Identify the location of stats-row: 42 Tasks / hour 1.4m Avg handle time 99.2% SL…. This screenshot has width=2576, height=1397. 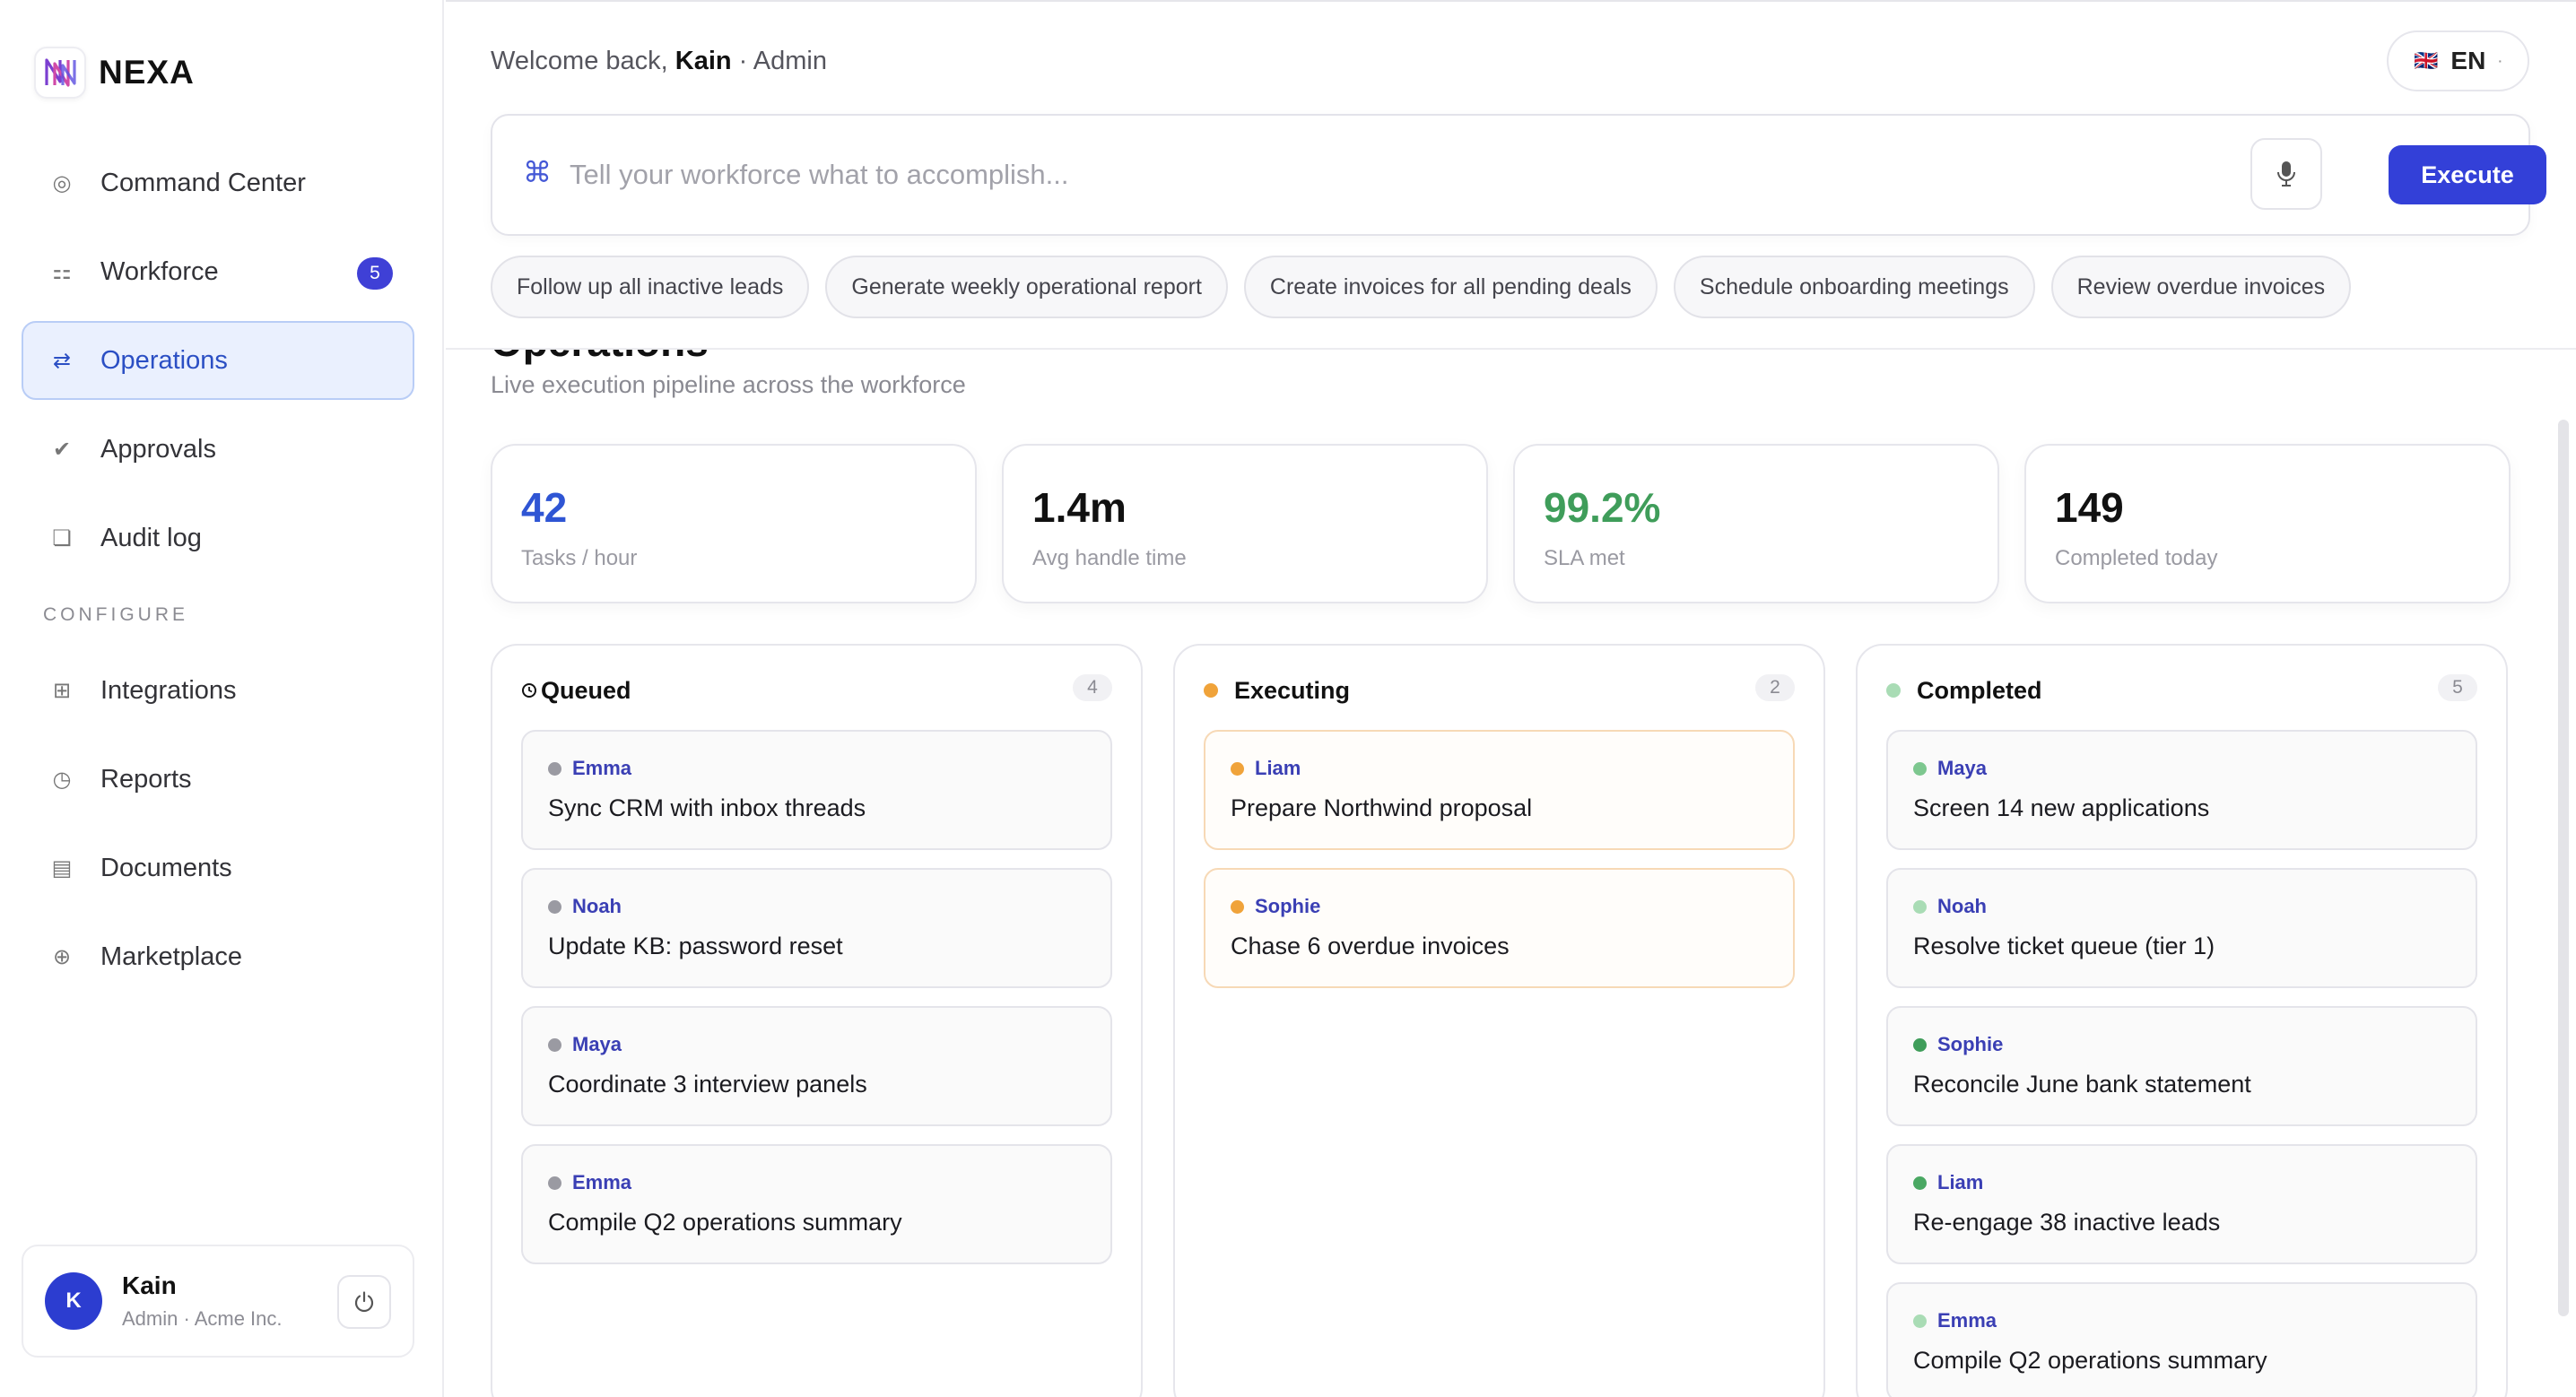
(1501, 523).